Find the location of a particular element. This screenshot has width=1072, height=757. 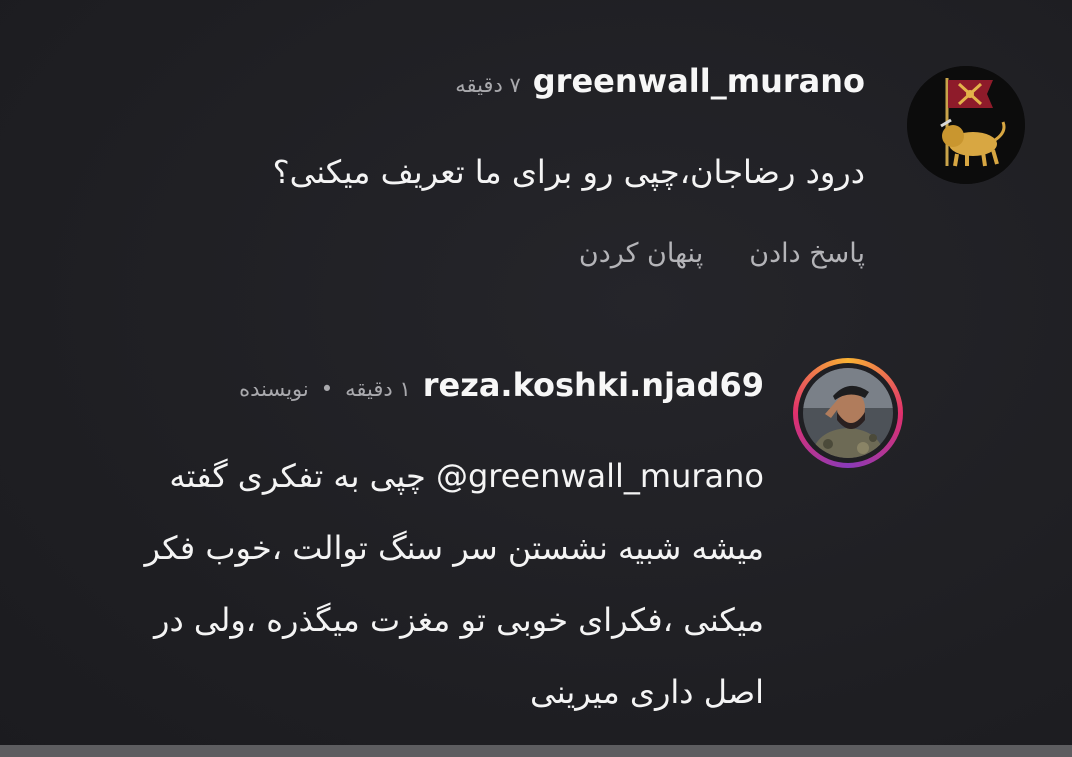

comment-line-3: میکنی ،فکرای خوبی تو مغزت میگذره ،ولی در is located at coordinates (459, 620).